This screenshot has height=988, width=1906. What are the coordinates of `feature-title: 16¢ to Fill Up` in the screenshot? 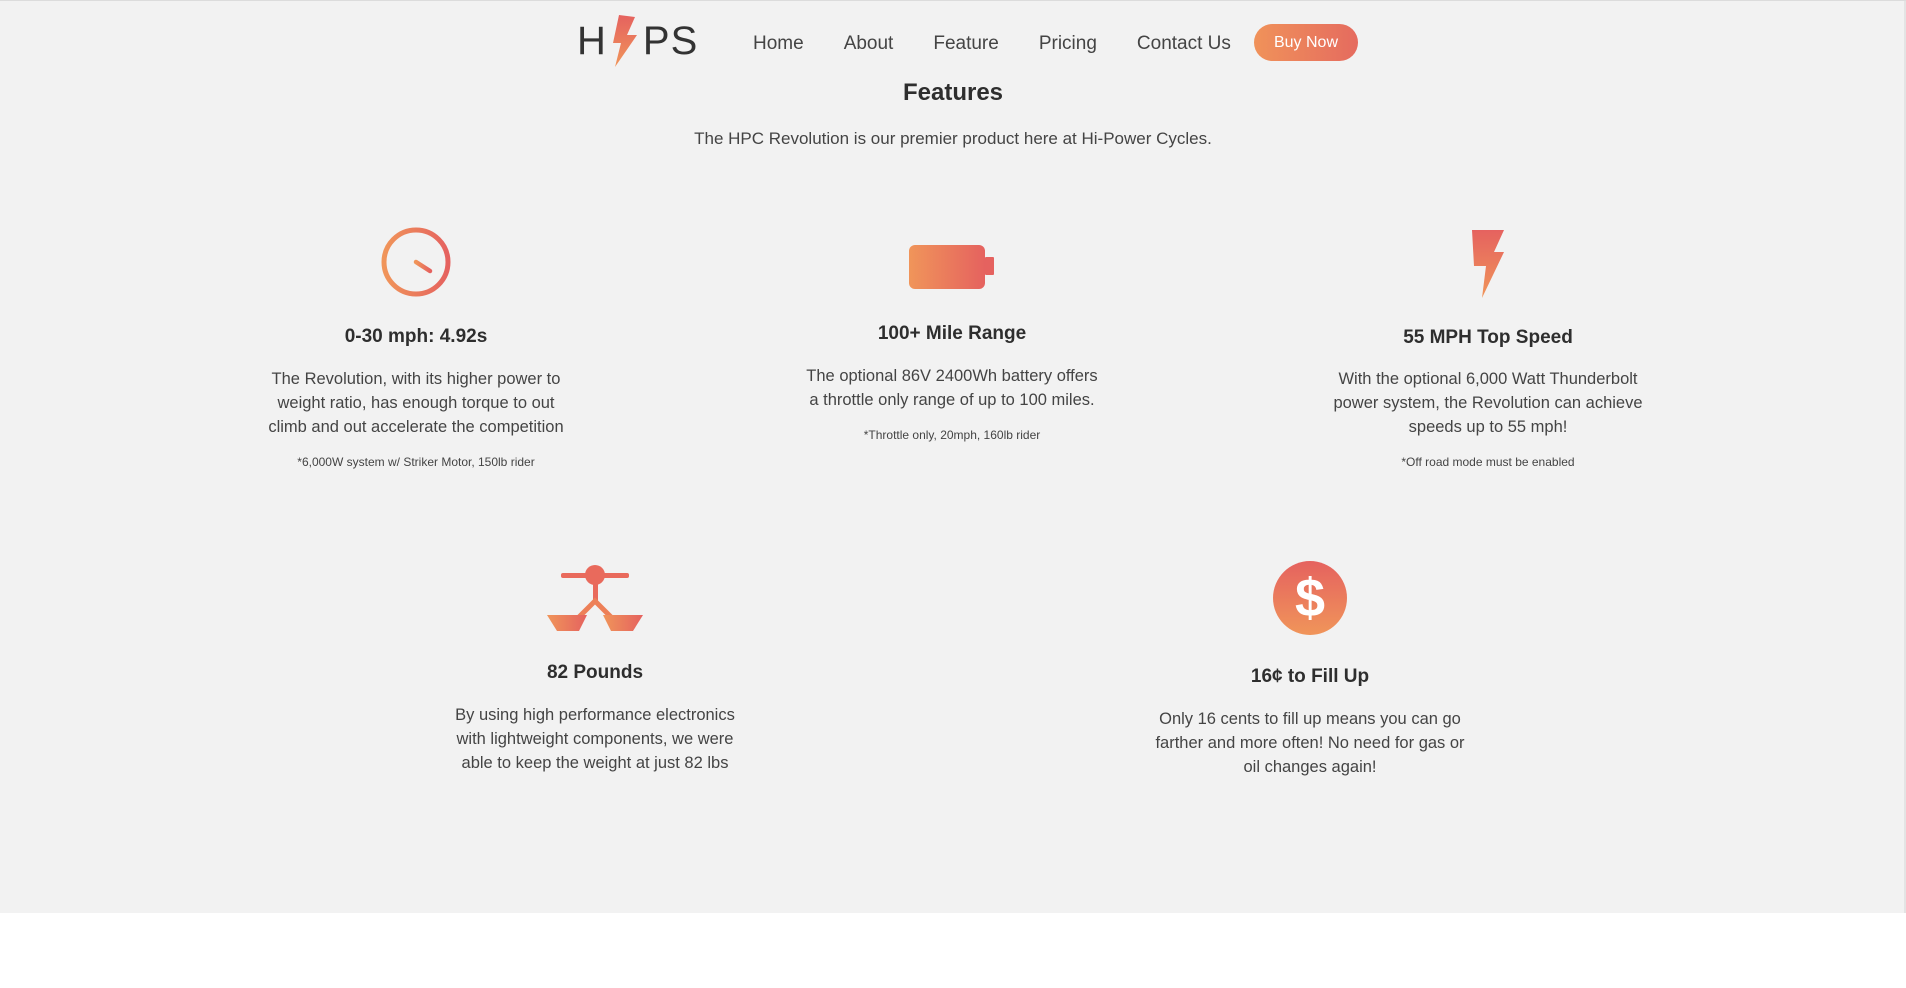 It's located at (1310, 676).